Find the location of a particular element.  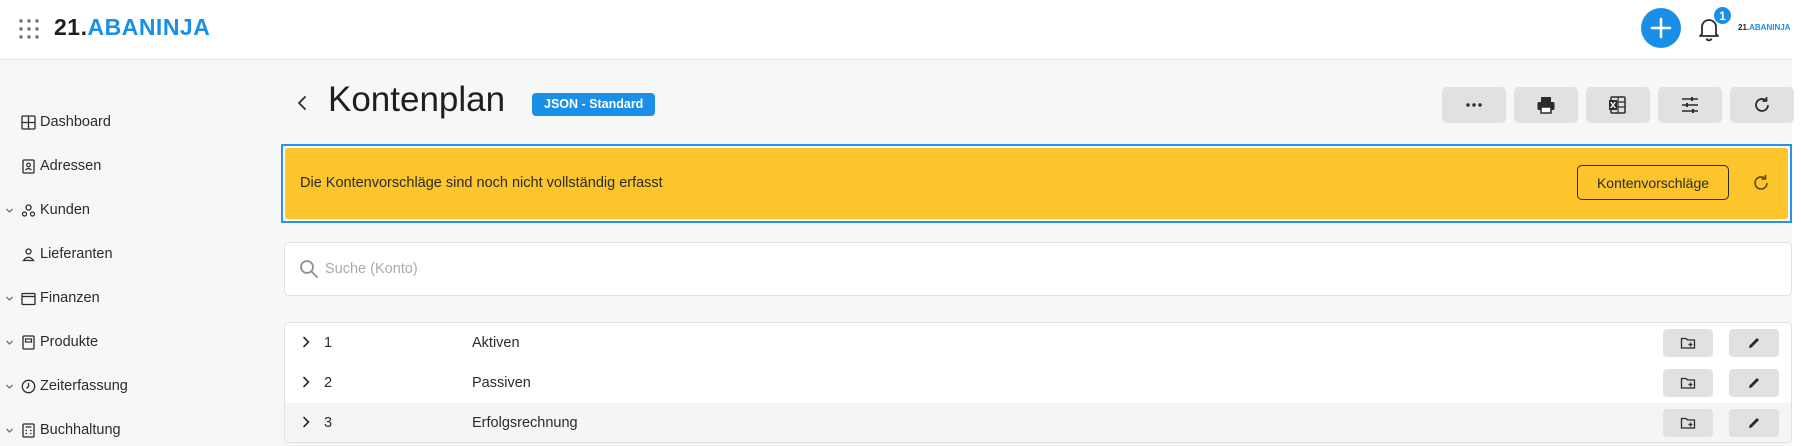

sidebar-item-label: Adressen is located at coordinates (71, 166).